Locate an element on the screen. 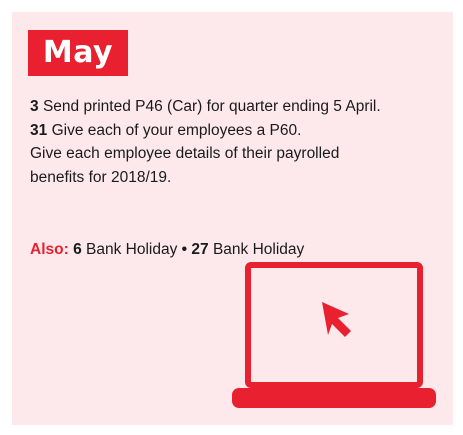  laptop-with-cursor-icon is located at coordinates (334, 335).